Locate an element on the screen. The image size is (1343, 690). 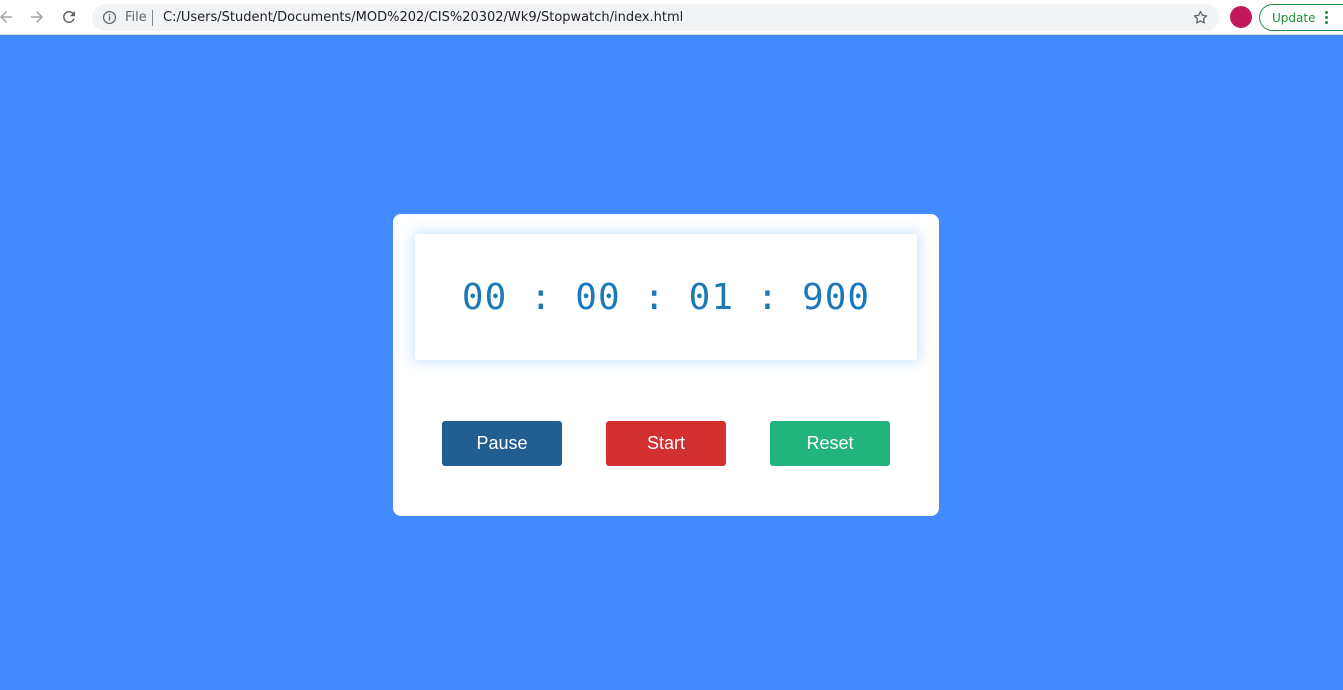
reload-button is located at coordinates (69, 17).